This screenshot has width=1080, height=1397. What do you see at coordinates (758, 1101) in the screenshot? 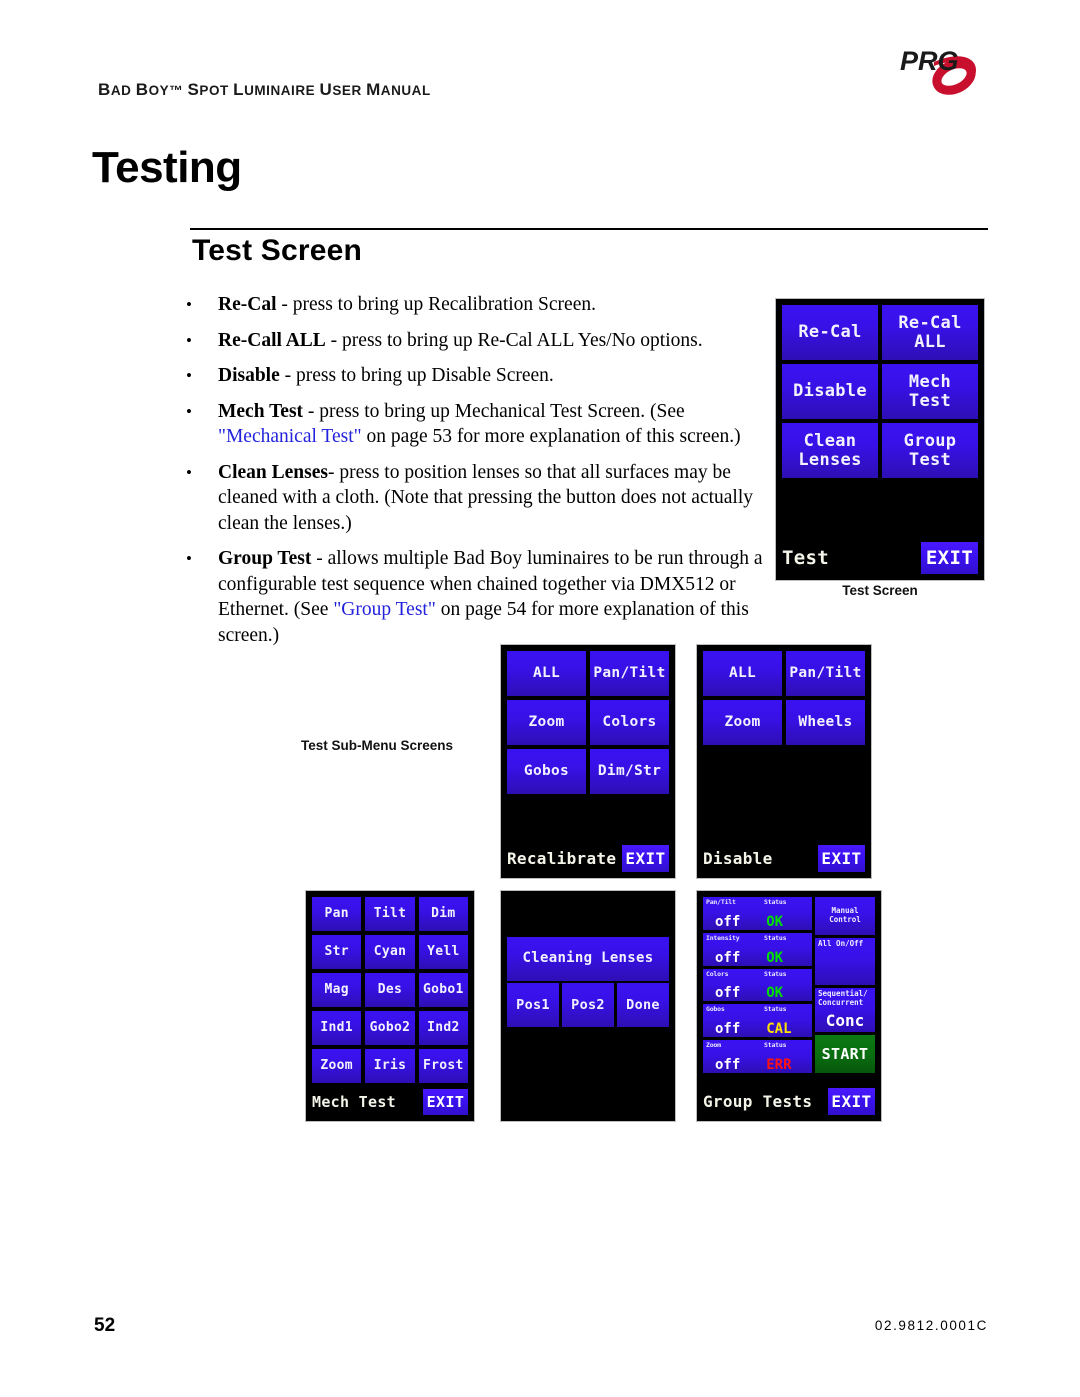
I see `screen-name-label: Group Tests` at bounding box center [758, 1101].